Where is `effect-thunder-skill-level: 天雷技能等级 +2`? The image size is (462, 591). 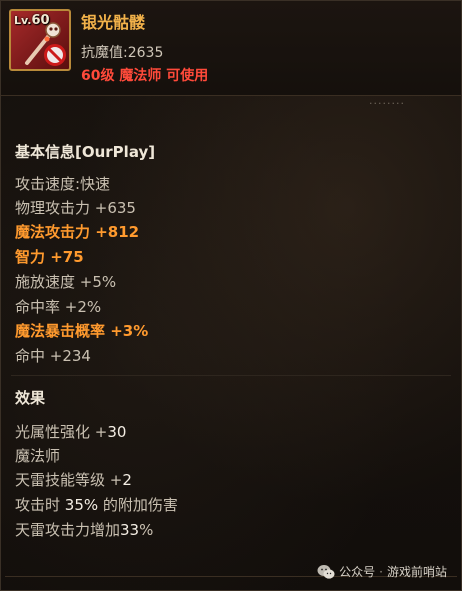
effect-thunder-skill-level: 天雷技能等级 +2 is located at coordinates (73, 480).